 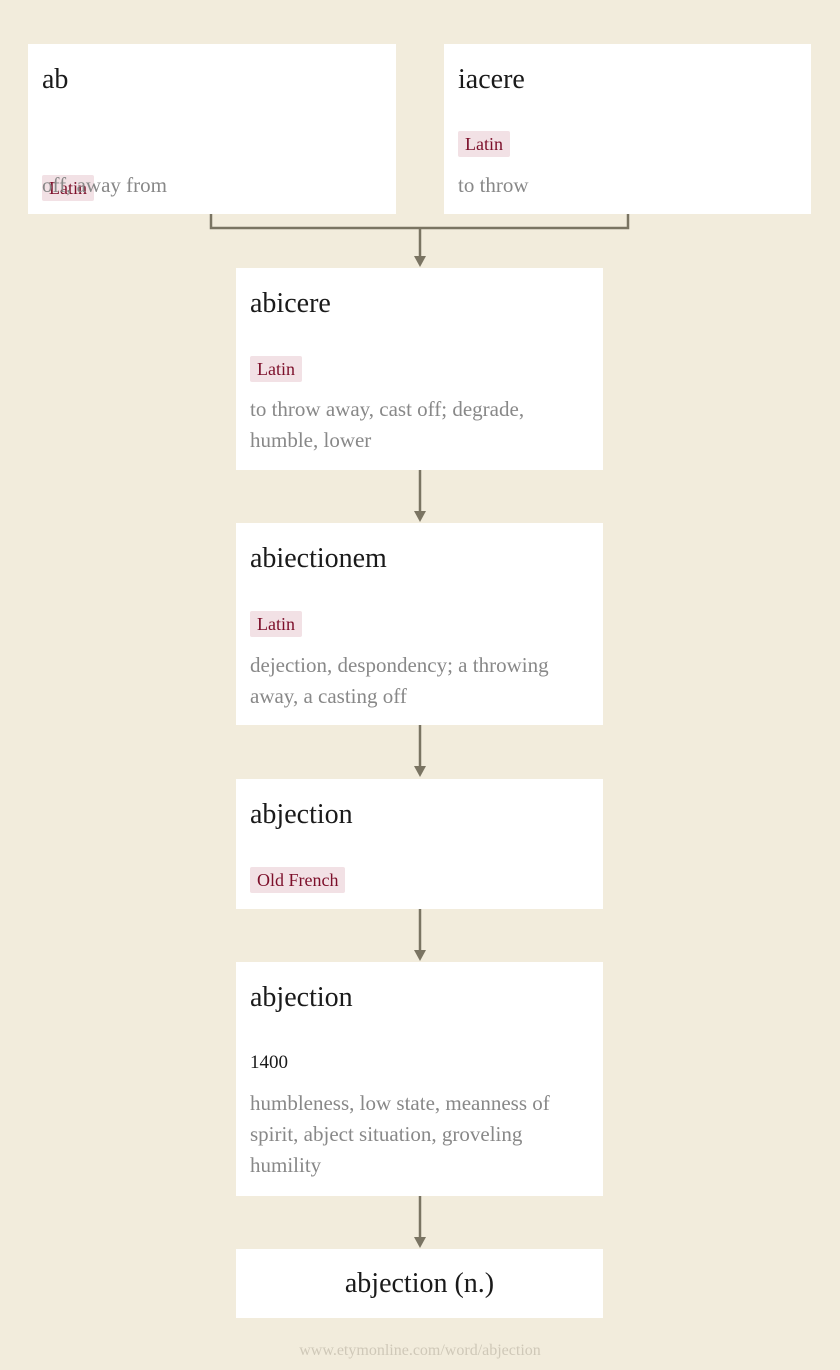 What do you see at coordinates (290, 303) in the screenshot?
I see `node-word: abicere` at bounding box center [290, 303].